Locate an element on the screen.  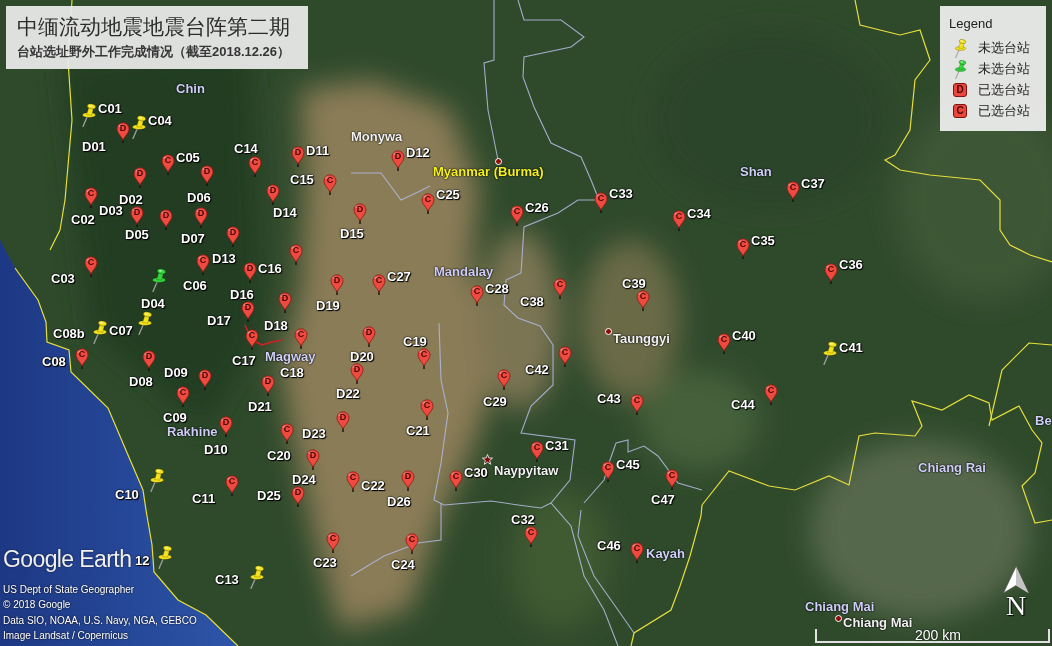
station-label: D07 is located at coordinates (193, 238).